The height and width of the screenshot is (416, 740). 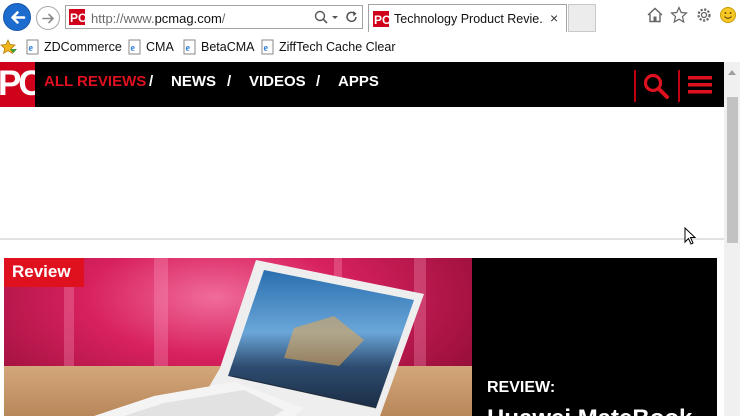 I want to click on forward-arrow-icon, so click(x=48, y=18).